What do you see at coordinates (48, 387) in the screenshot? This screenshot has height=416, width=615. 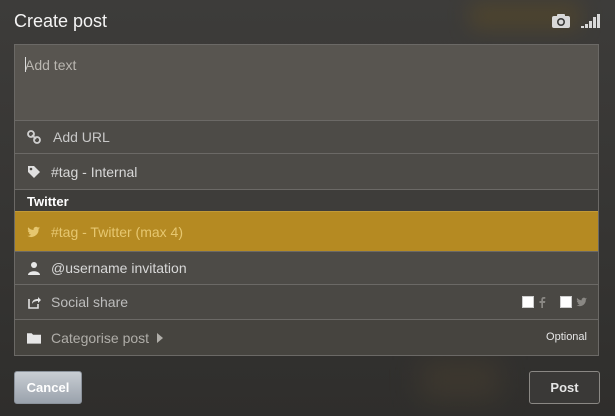 I see `cancel-button: Cancel` at bounding box center [48, 387].